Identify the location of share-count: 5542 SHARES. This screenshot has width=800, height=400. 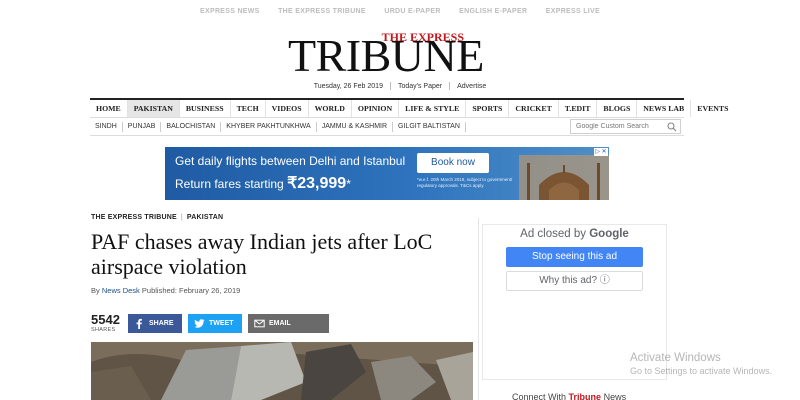
(105, 323).